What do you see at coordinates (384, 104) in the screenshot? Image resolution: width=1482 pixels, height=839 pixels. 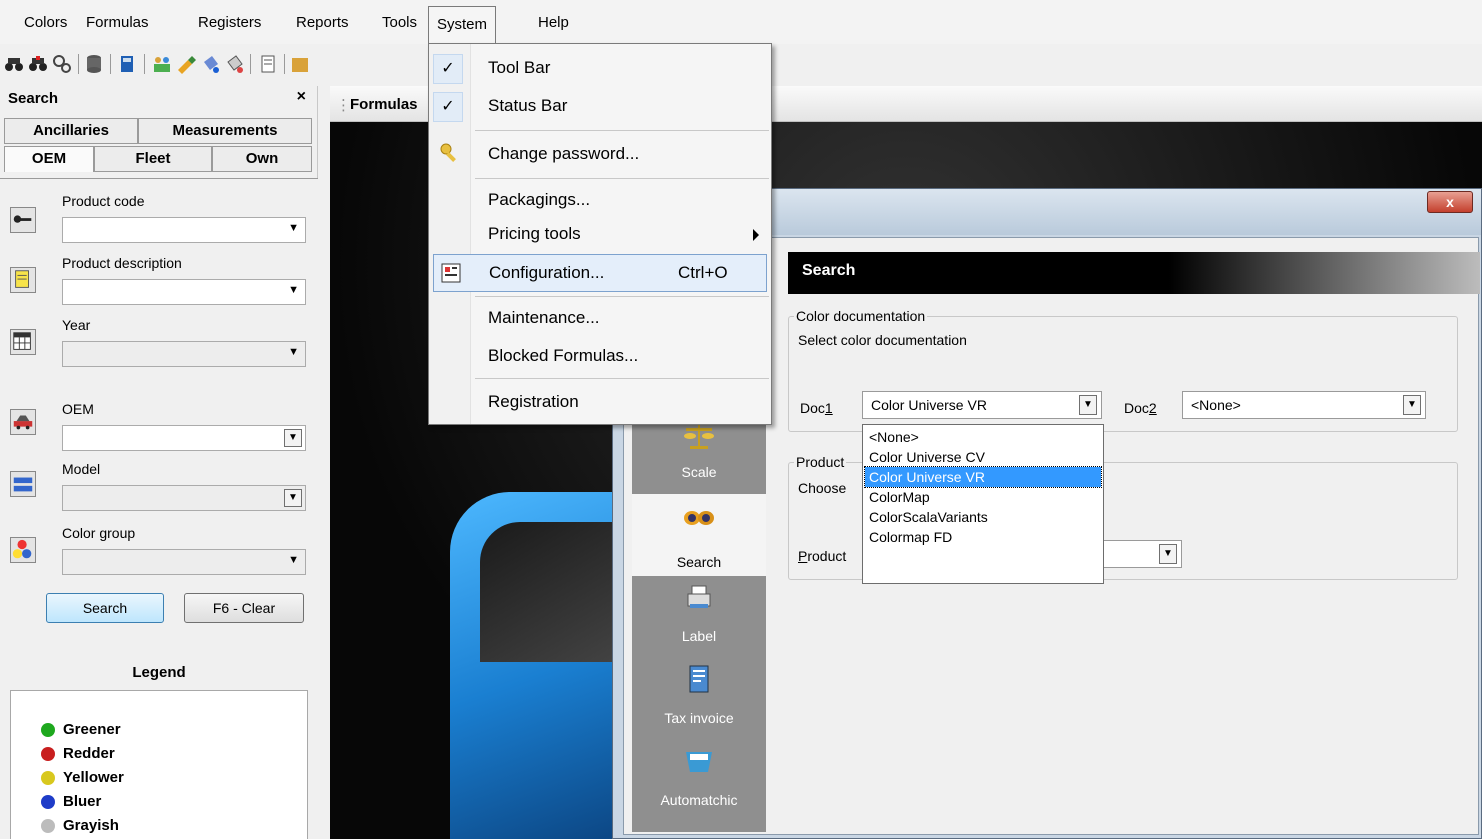 I see `tab-formulas: Formulas` at bounding box center [384, 104].